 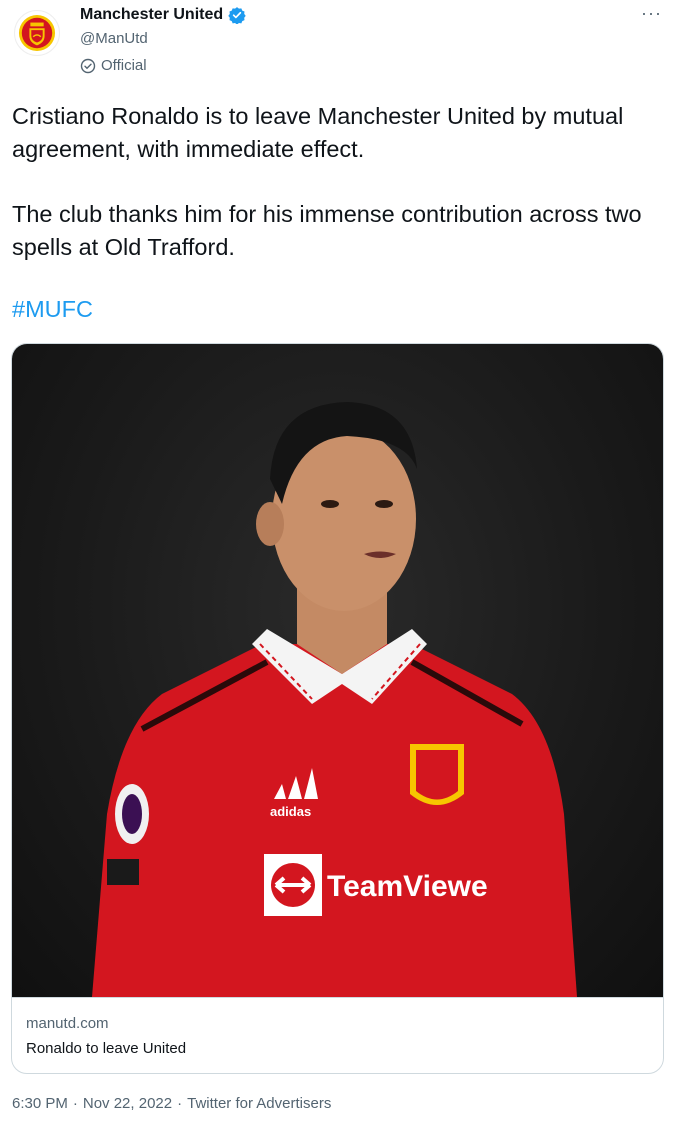 I want to click on avatar, so click(x=37, y=33).